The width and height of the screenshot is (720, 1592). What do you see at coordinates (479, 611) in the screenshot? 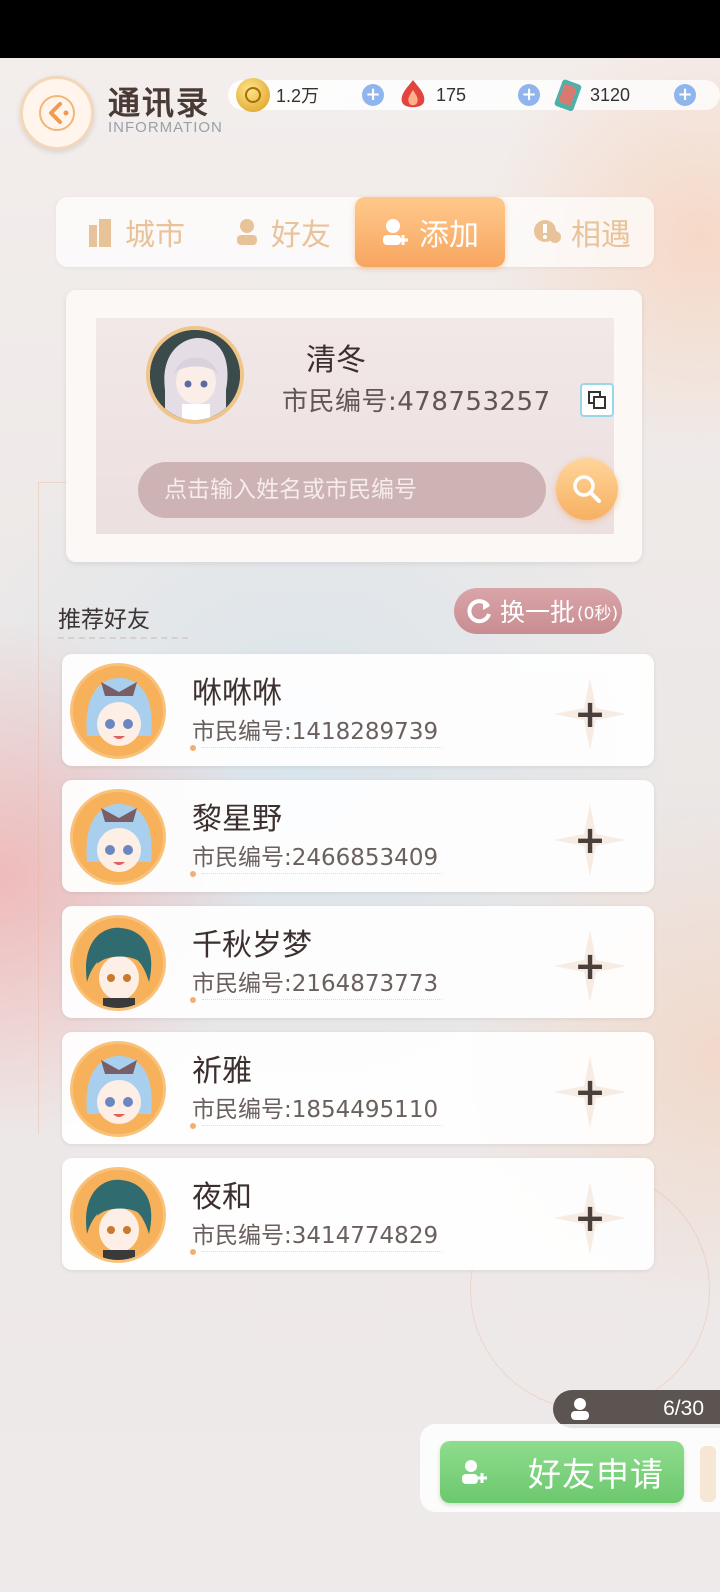
I see `refresh-icon` at bounding box center [479, 611].